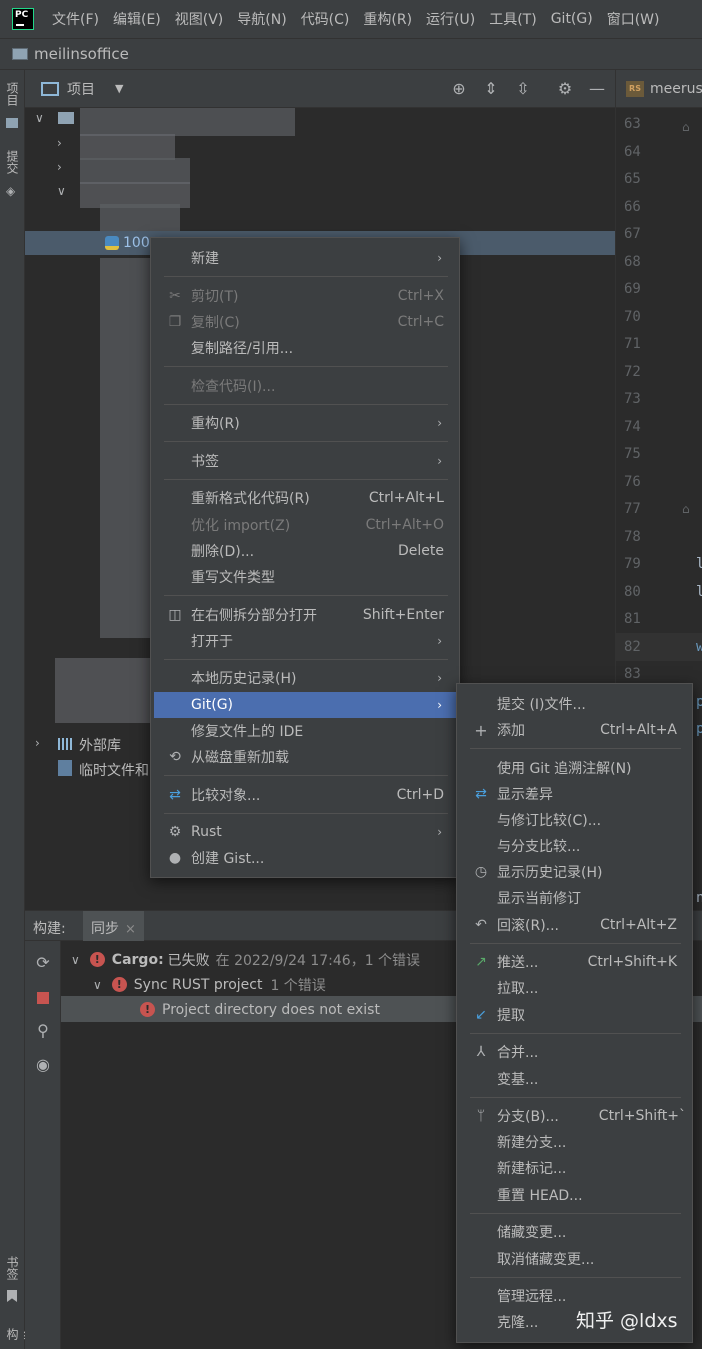  Describe the element at coordinates (406, 498) in the screenshot. I see `menu-item-shortcut: Ctrl+Alt+L` at that location.